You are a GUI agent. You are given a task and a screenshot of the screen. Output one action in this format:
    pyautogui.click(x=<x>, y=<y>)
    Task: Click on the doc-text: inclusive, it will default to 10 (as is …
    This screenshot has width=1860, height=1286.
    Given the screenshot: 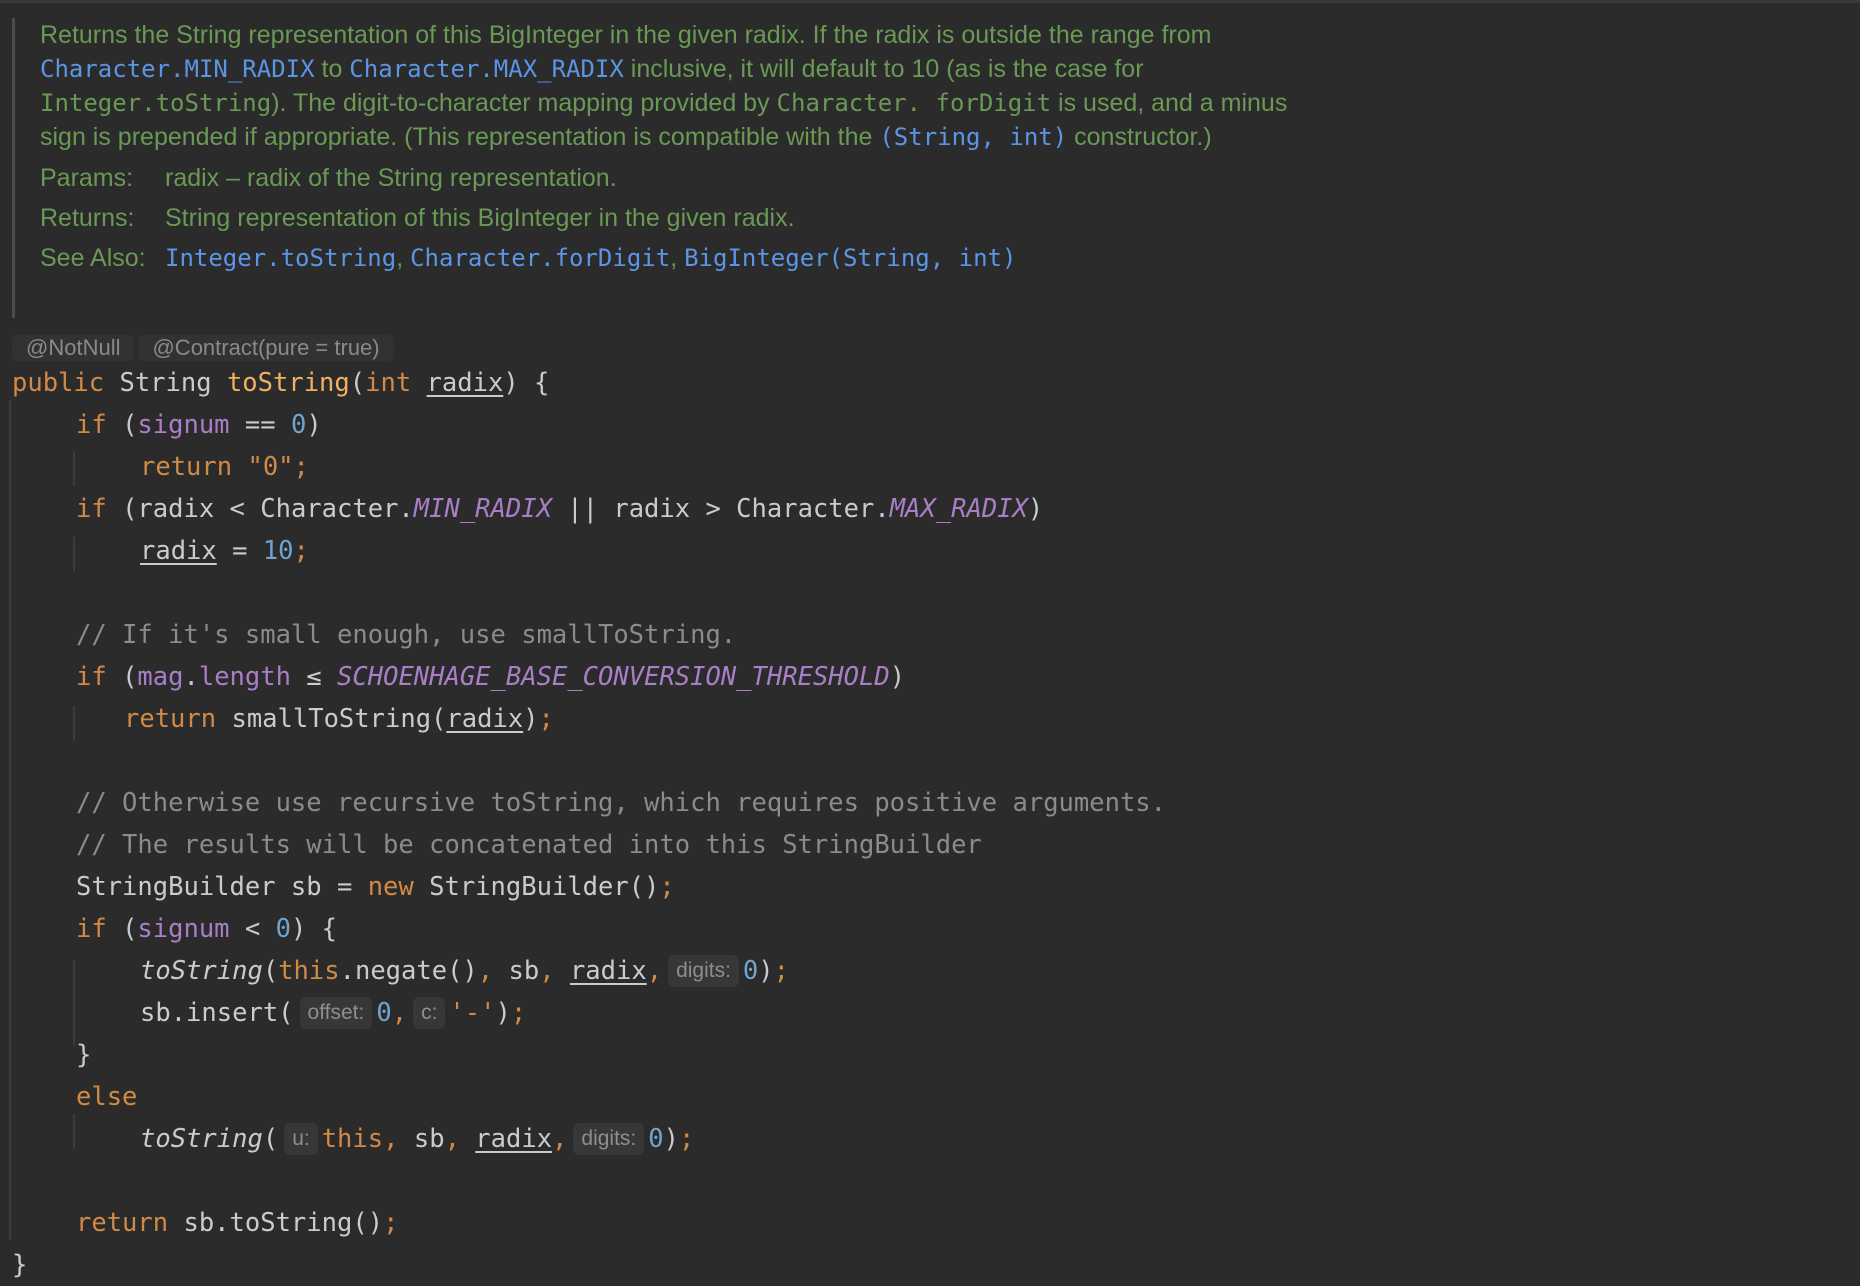 What is the action you would take?
    pyautogui.click(x=883, y=69)
    